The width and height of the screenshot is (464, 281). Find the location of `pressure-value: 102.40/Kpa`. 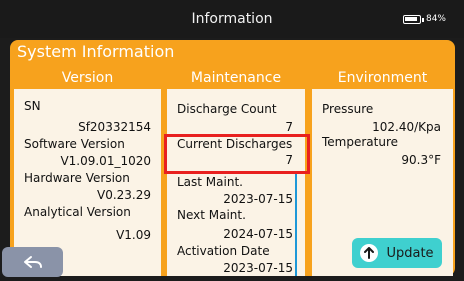

pressure-value: 102.40/Kpa is located at coordinates (406, 127).